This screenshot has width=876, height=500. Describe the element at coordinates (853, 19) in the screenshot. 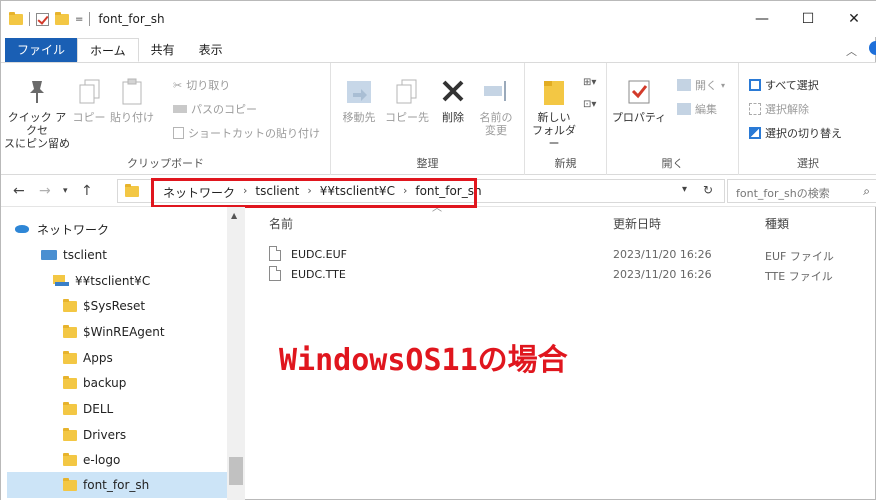

I see `close-button: ✕` at that location.